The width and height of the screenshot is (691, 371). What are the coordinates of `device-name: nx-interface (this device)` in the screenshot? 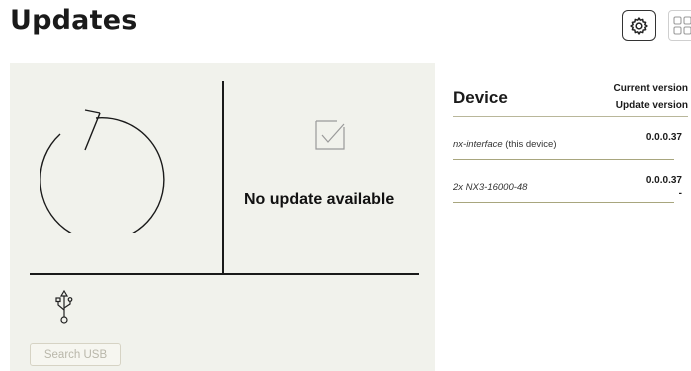 It's located at (505, 144).